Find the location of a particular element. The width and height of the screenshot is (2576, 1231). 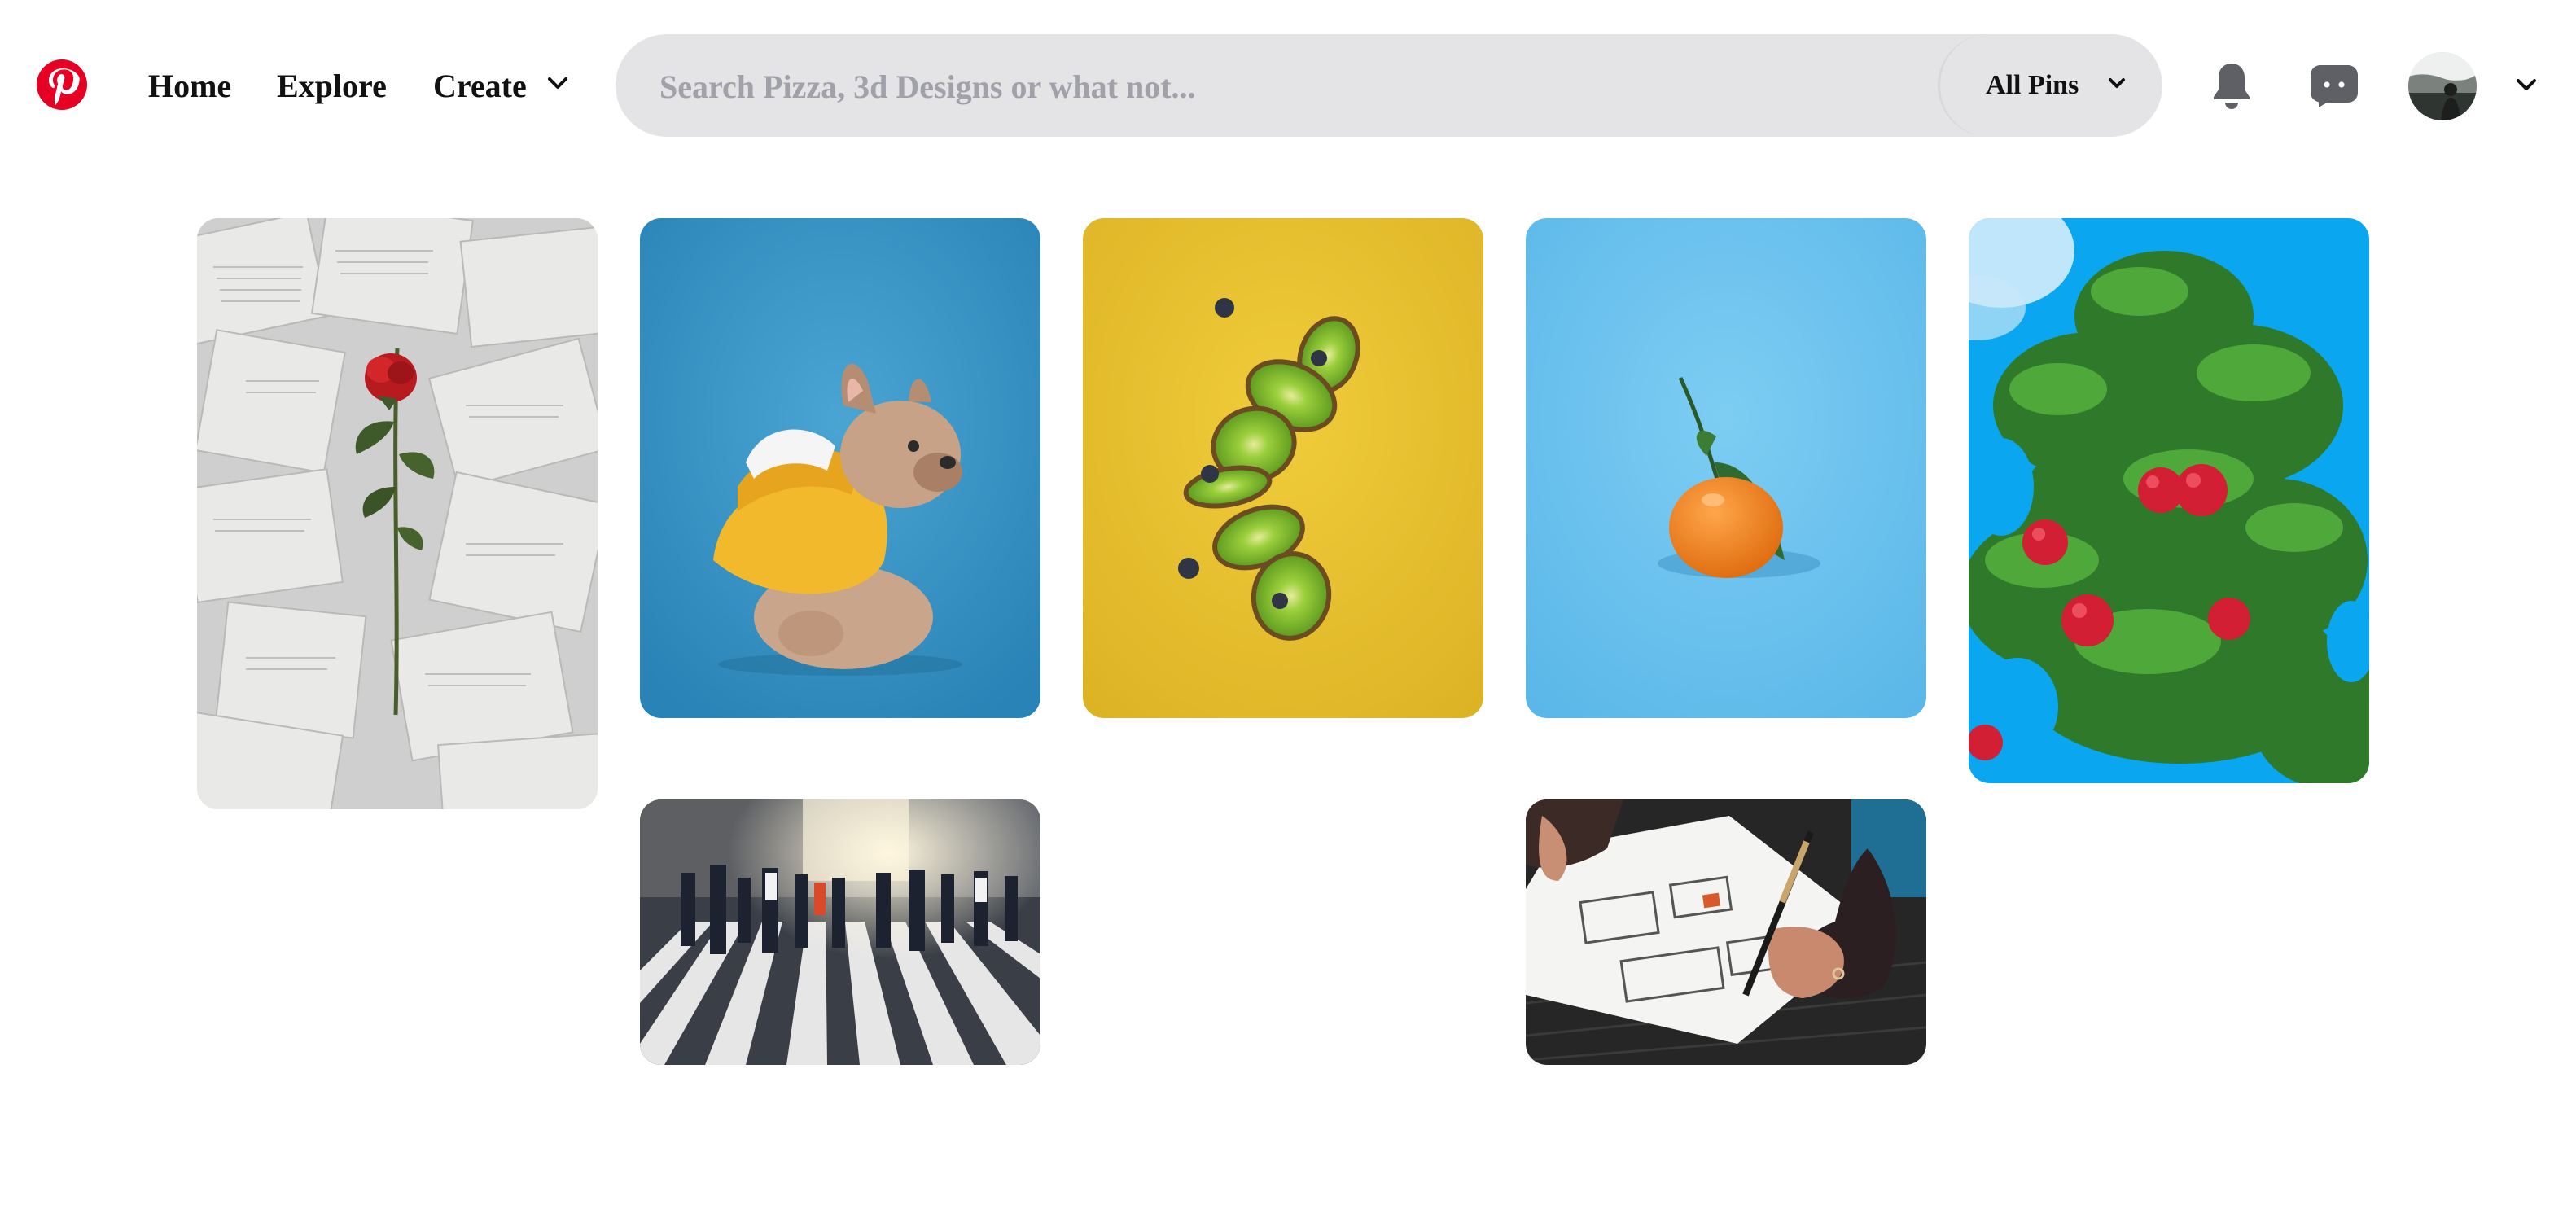

nav-create-menu: Create is located at coordinates (480, 86).